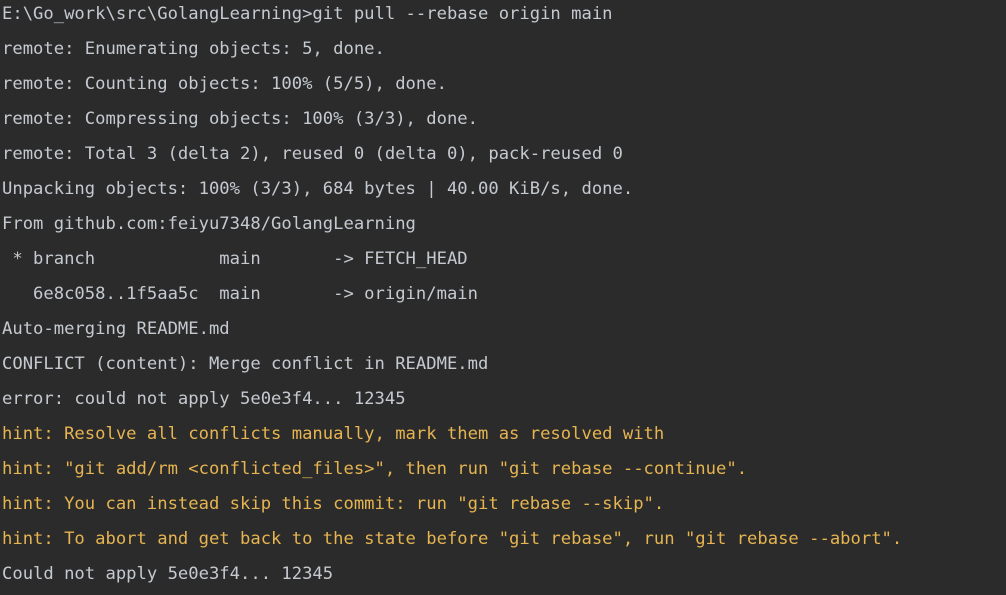 This screenshot has width=1006, height=595. What do you see at coordinates (116, 329) in the screenshot?
I see `output-line: Auto-merging README.md` at bounding box center [116, 329].